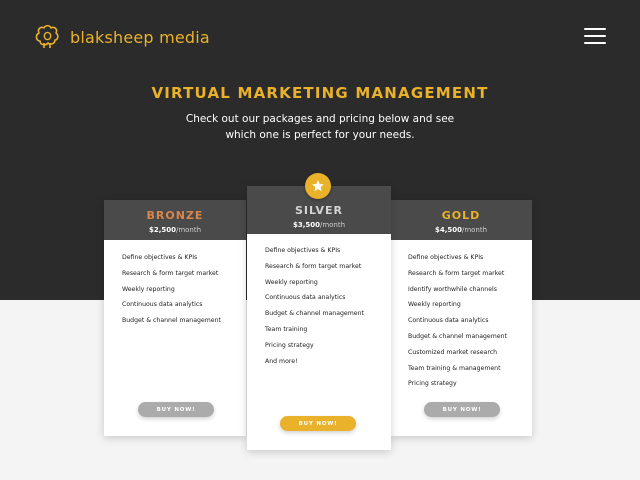 The width and height of the screenshot is (640, 480). I want to click on brand-logo: blaksheep media, so click(120, 37).